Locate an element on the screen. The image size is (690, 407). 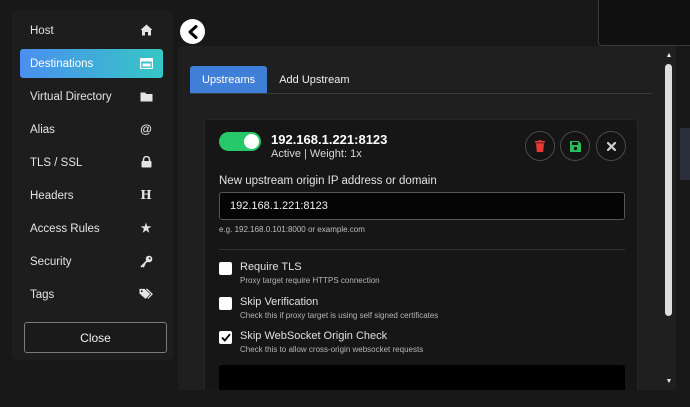
scroll-down-icon: ▼ is located at coordinates (669, 382).